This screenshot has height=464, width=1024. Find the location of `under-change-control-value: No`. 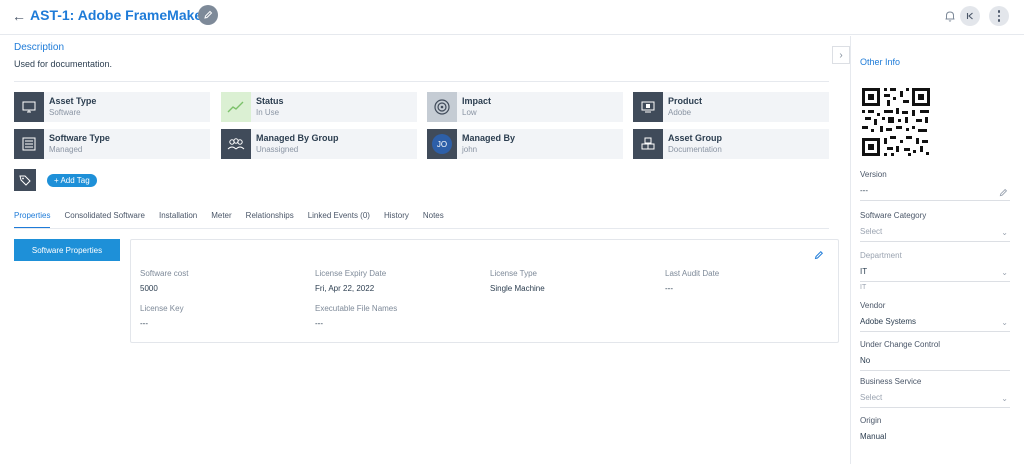

under-change-control-value: No is located at coordinates (935, 363).